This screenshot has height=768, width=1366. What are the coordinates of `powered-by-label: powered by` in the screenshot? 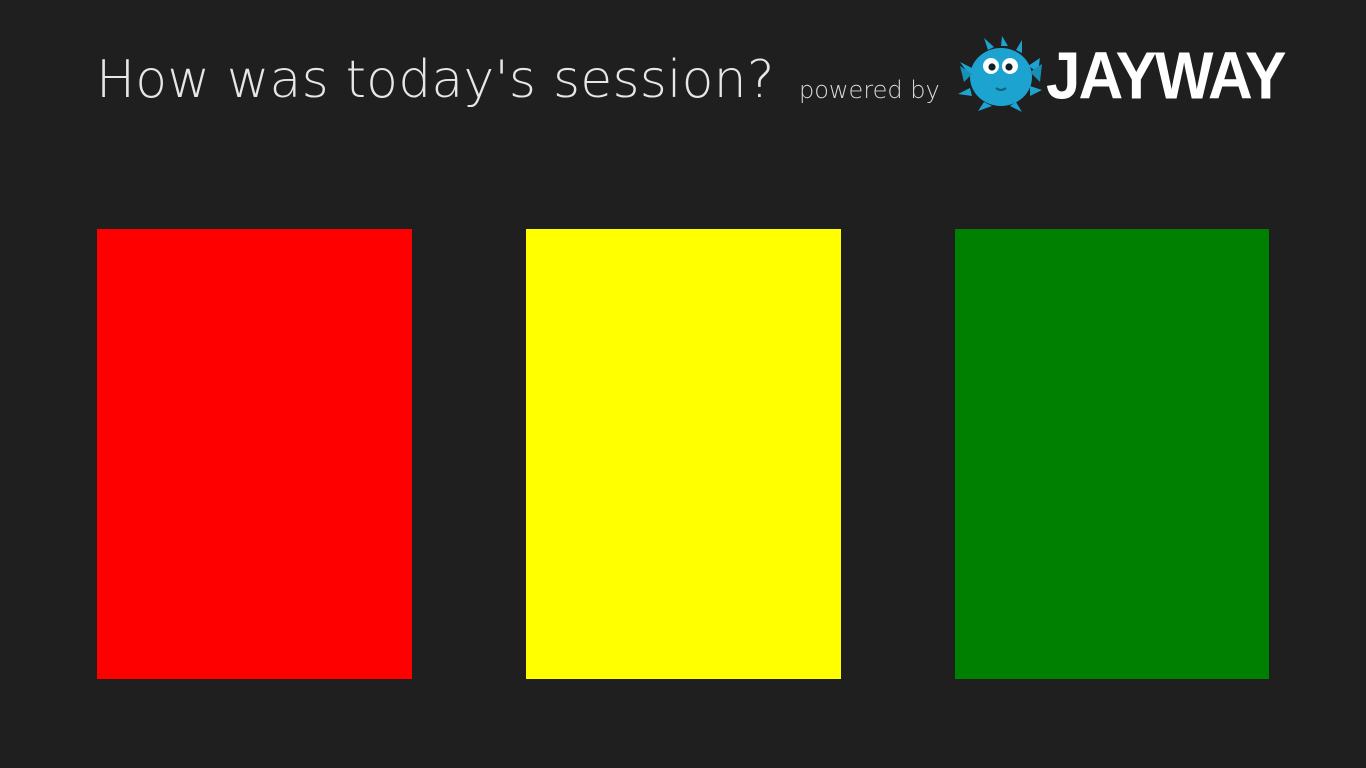 It's located at (869, 90).